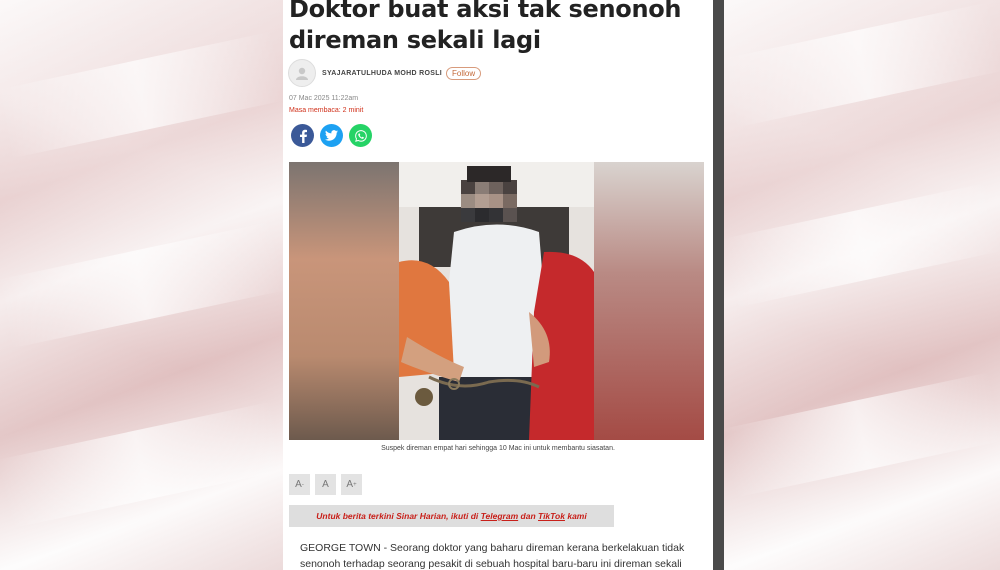 This screenshot has height=570, width=1000. Describe the element at coordinates (464, 73) in the screenshot. I see `follow-button: Follow` at that location.